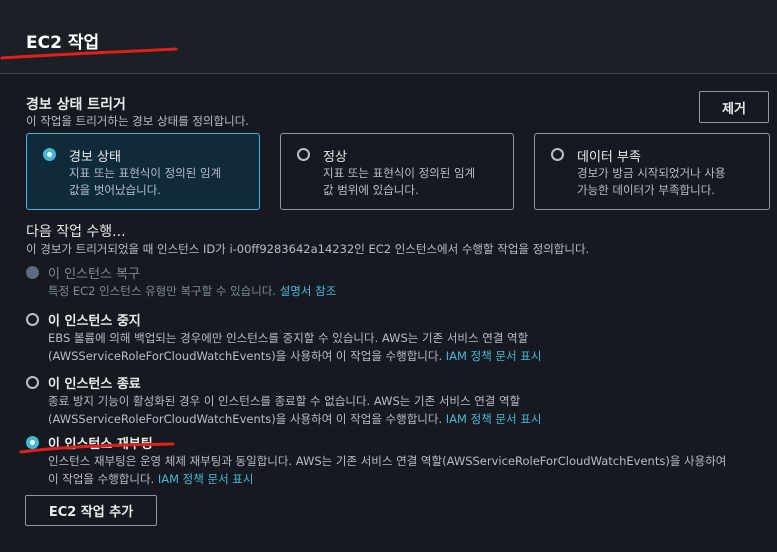  What do you see at coordinates (94, 384) in the screenshot?
I see `option-terminate-label: 이 인스턴스 종료` at bounding box center [94, 384].